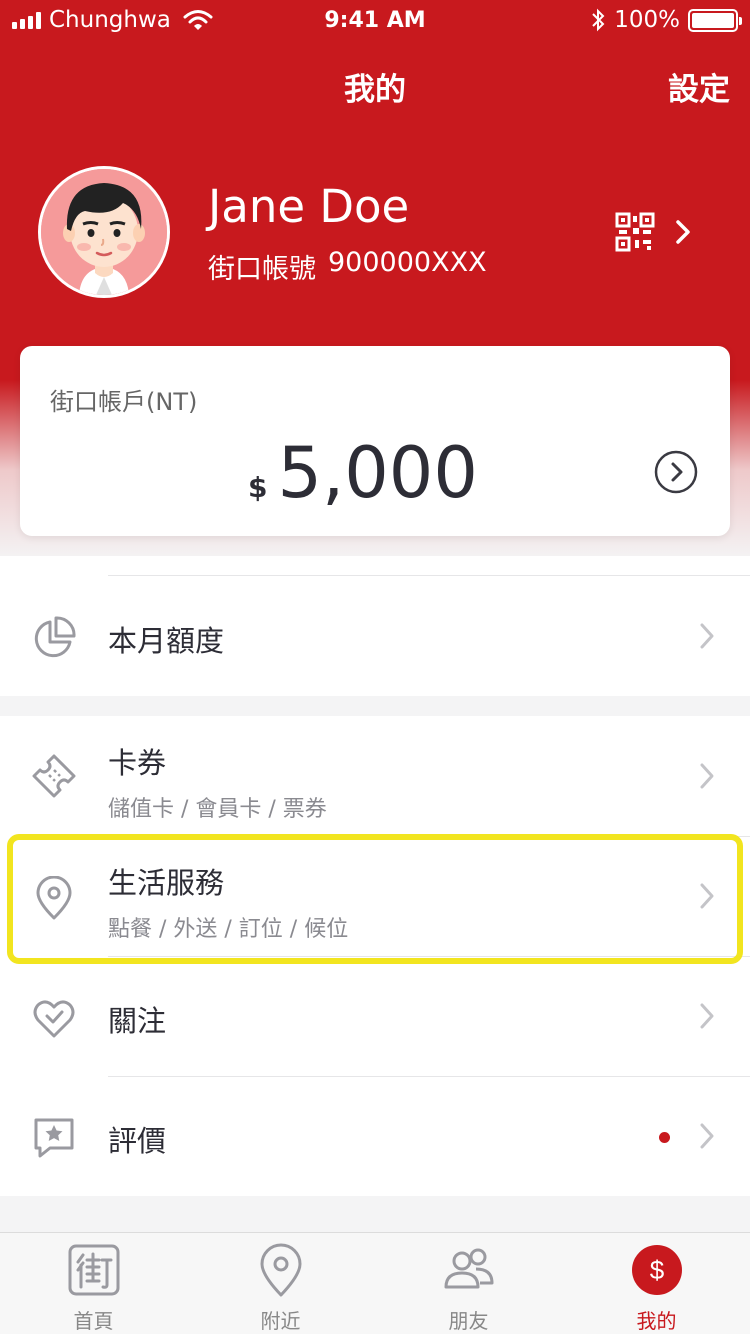 This screenshot has height=1334, width=750. Describe the element at coordinates (309, 206) in the screenshot. I see `profile-name: Jane Doe` at that location.